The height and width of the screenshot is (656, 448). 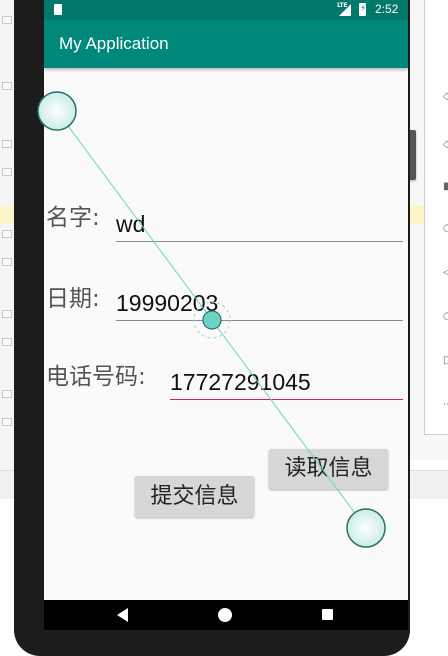 What do you see at coordinates (328, 469) in the screenshot?
I see `read-info-button: 读取信息` at bounding box center [328, 469].